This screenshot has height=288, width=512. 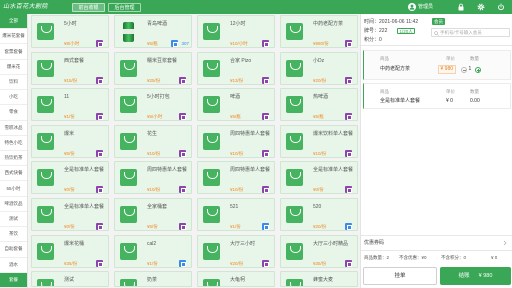 I want to click on product-card: 糯米豆浆套餐 ¥25/份, so click(x=153, y=68).